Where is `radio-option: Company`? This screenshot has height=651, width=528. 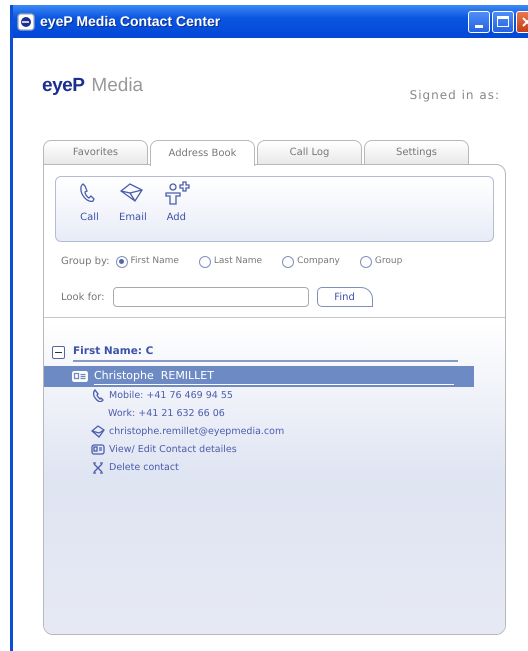
radio-option: Company is located at coordinates (311, 261).